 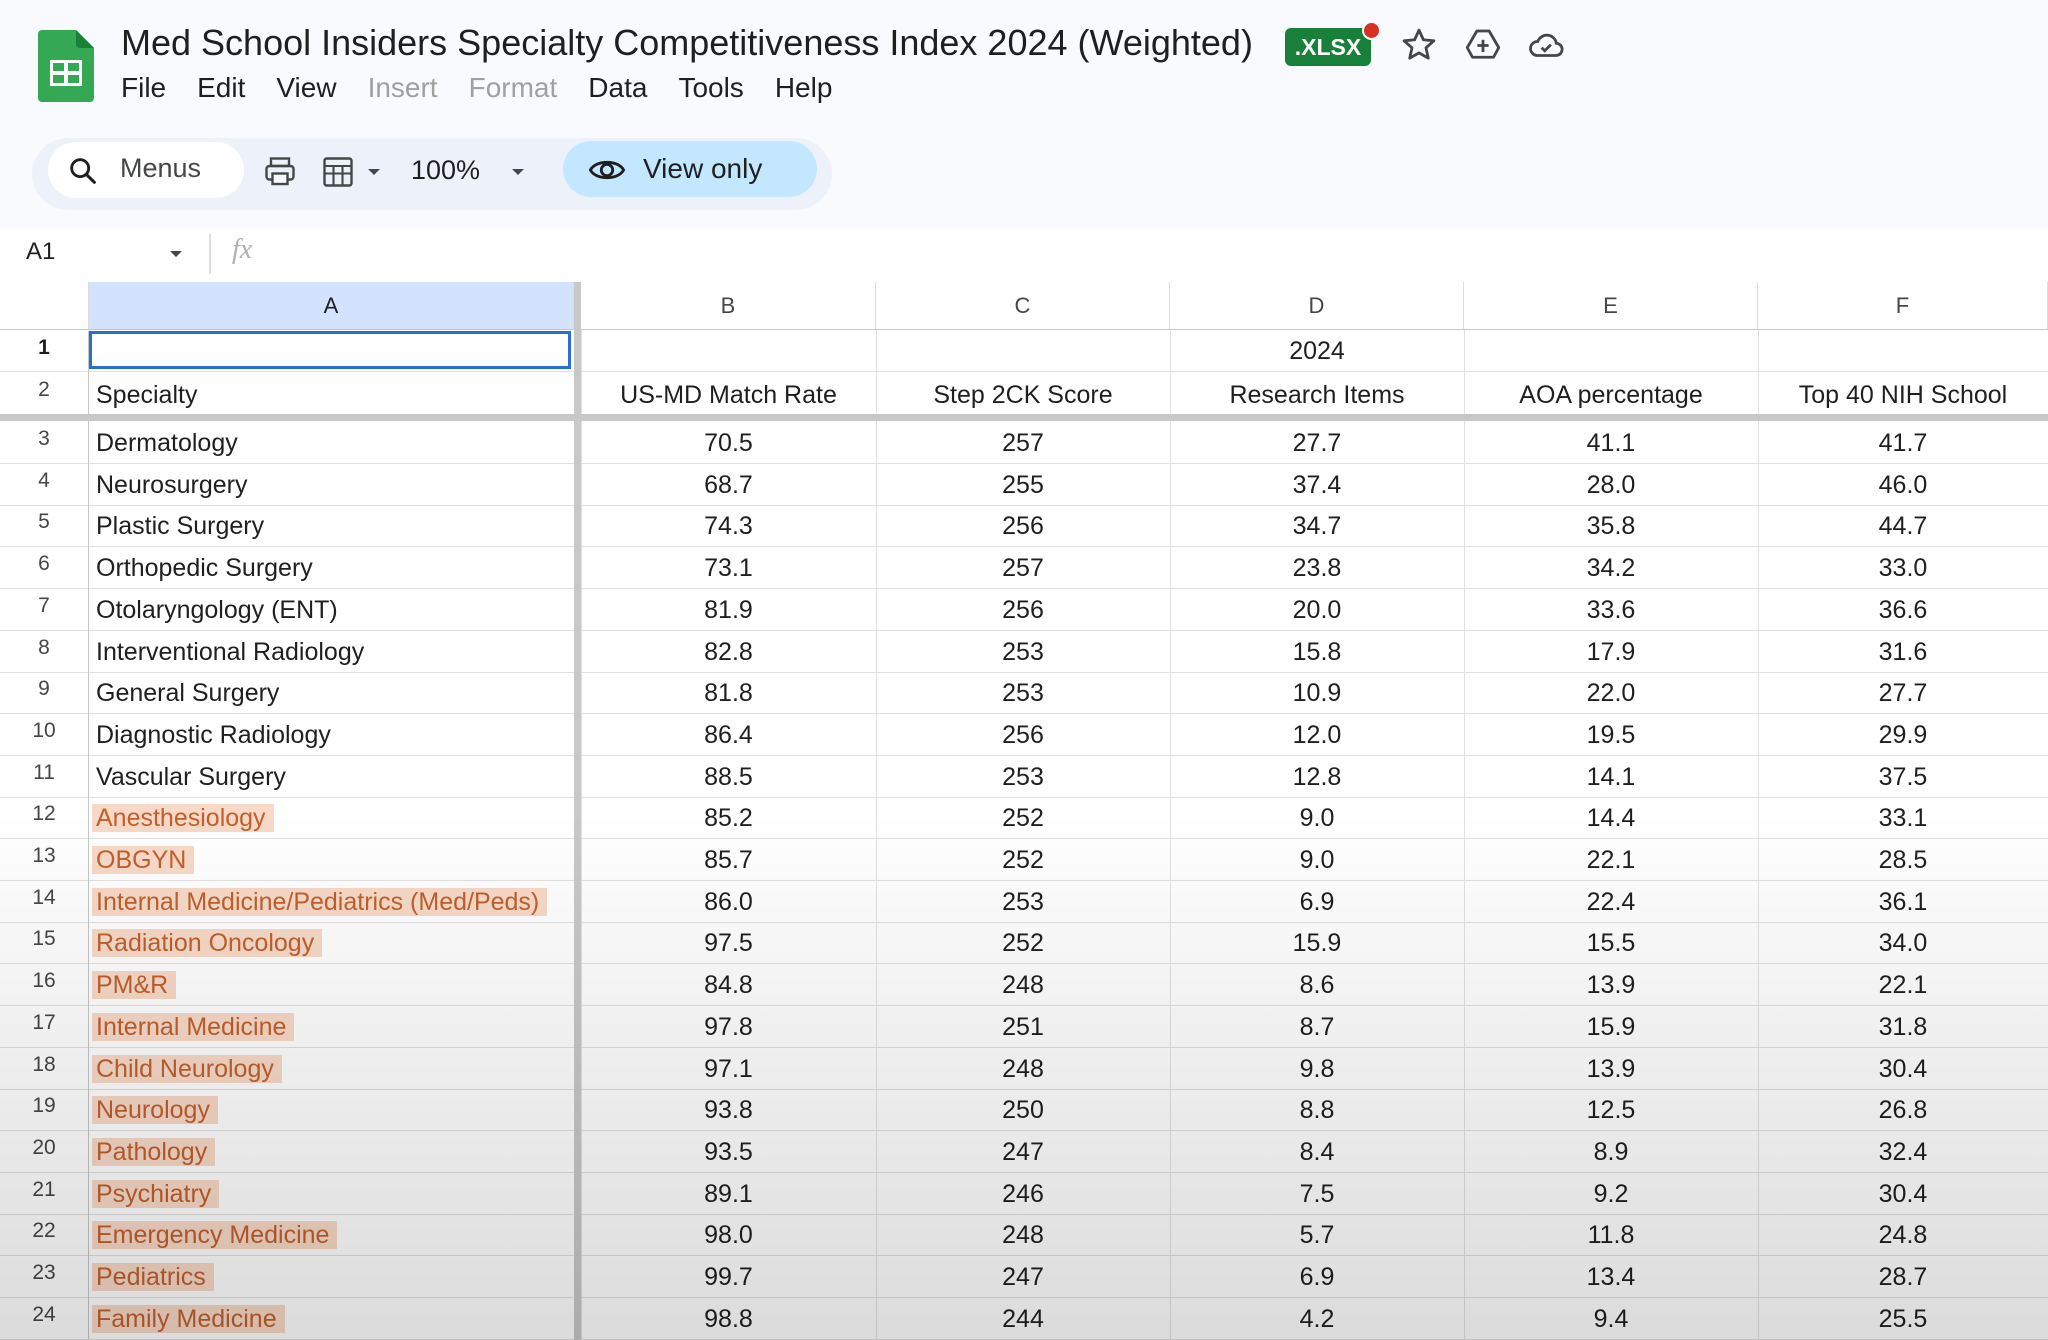 What do you see at coordinates (334, 693) in the screenshot?
I see `specialty-cell: General Surgery` at bounding box center [334, 693].